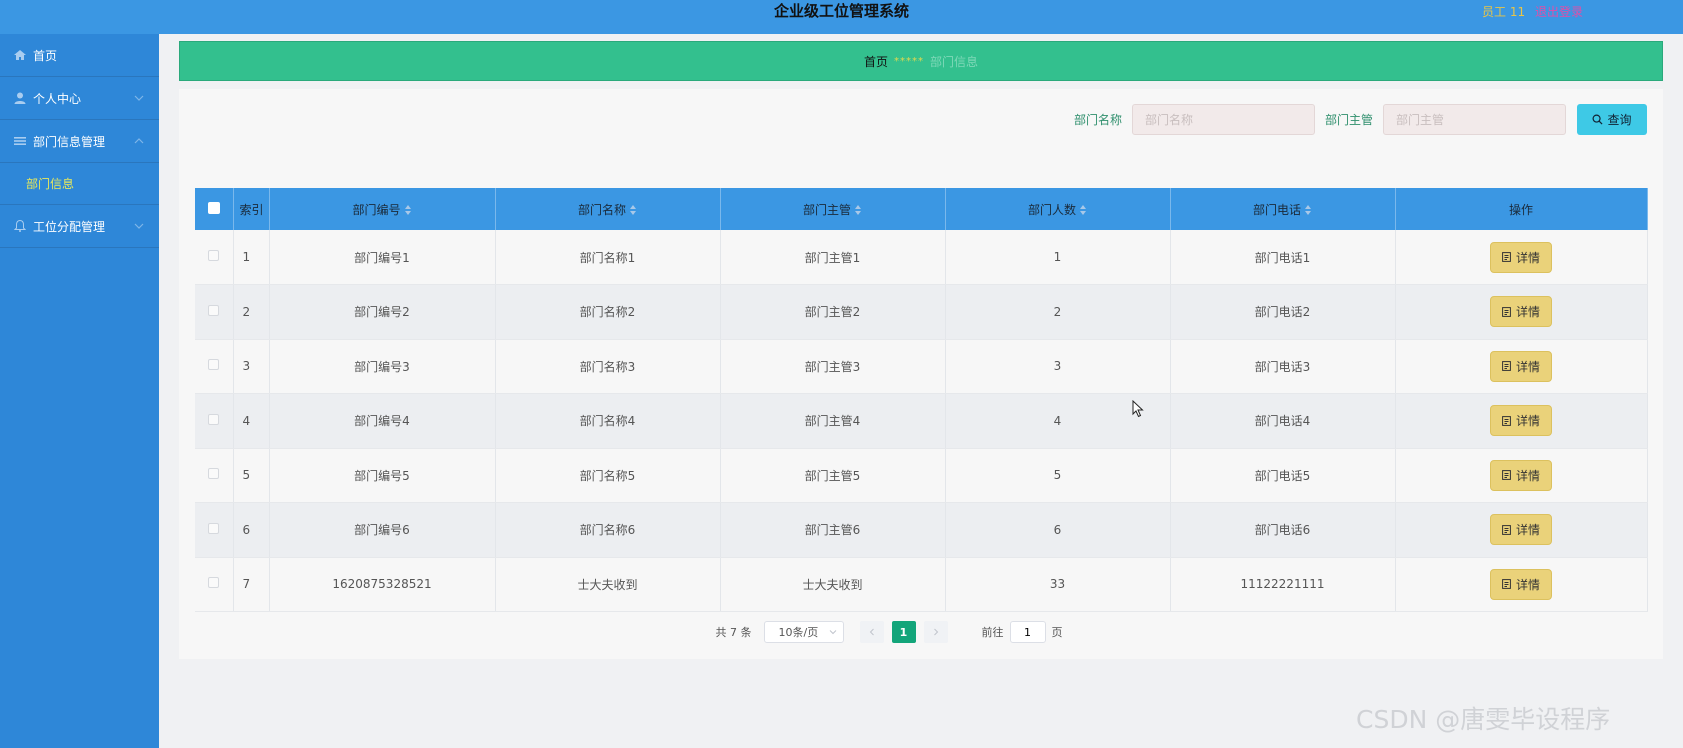 This screenshot has width=1683, height=748. What do you see at coordinates (1057, 632) in the screenshot?
I see `page-suffix-label: 页` at bounding box center [1057, 632].